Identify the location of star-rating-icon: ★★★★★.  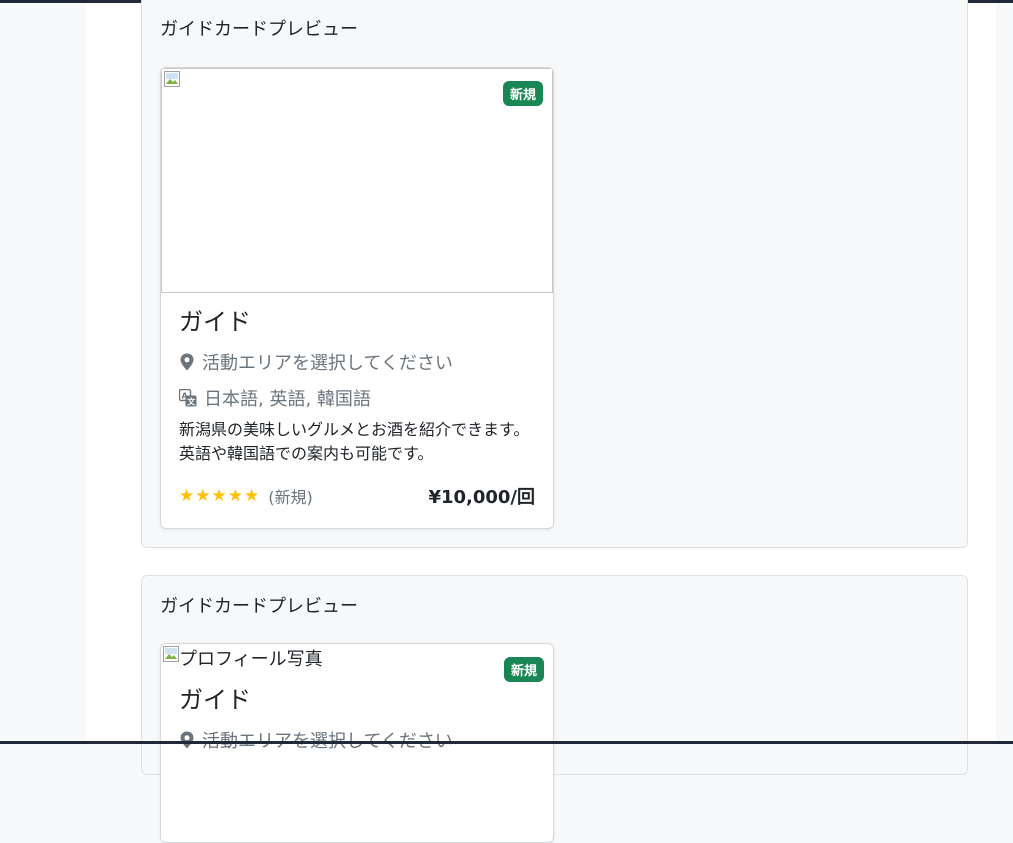
(220, 496).